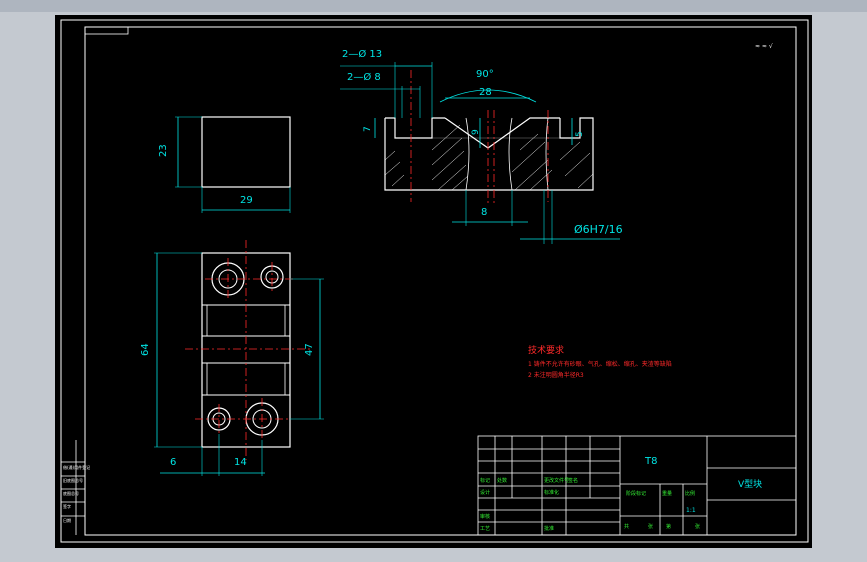 The width and height of the screenshot is (867, 562). Describe the element at coordinates (484, 212) in the screenshot. I see `dim-bottom-8: 8` at that location.